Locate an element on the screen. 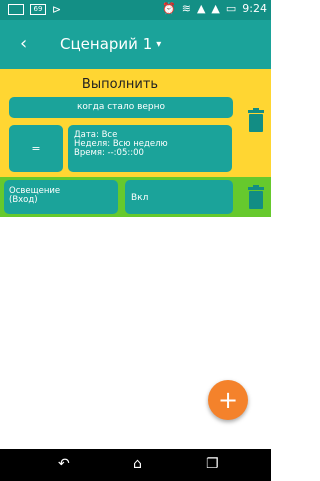 This screenshot has height=481, width=320. value-selector: Вкл is located at coordinates (179, 197).